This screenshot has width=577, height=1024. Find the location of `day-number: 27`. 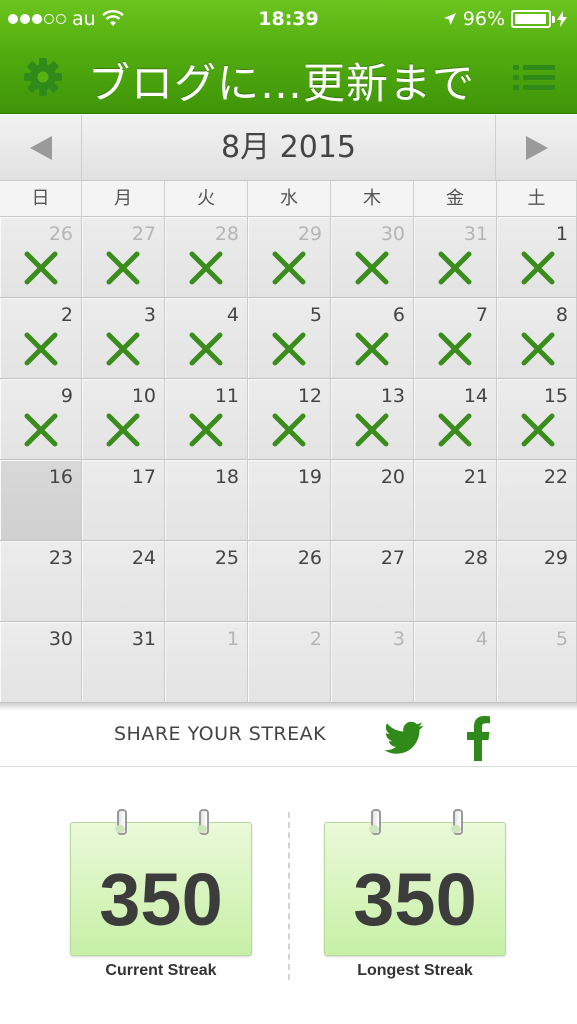

day-number: 27 is located at coordinates (143, 234).